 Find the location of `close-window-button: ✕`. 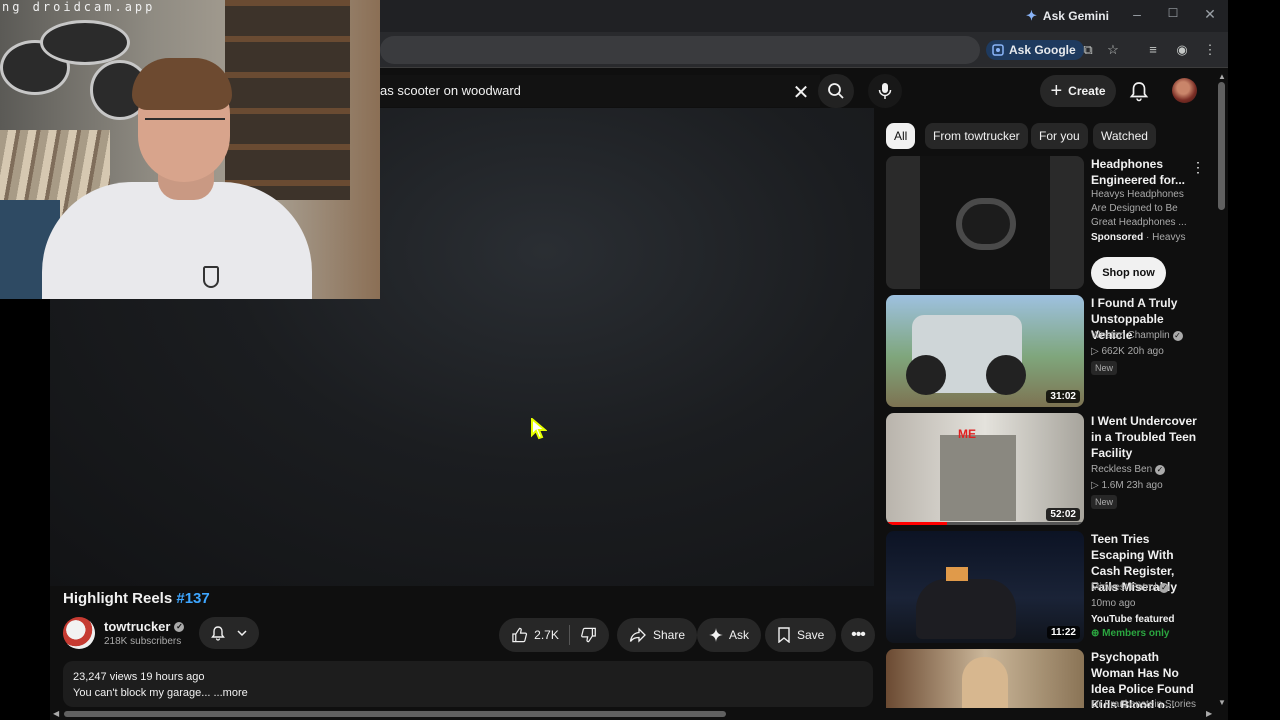

close-window-button: ✕ is located at coordinates (1210, 14).